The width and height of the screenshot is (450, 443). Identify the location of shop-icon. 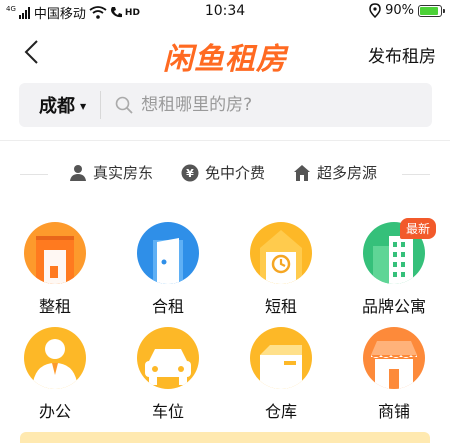
(394, 358).